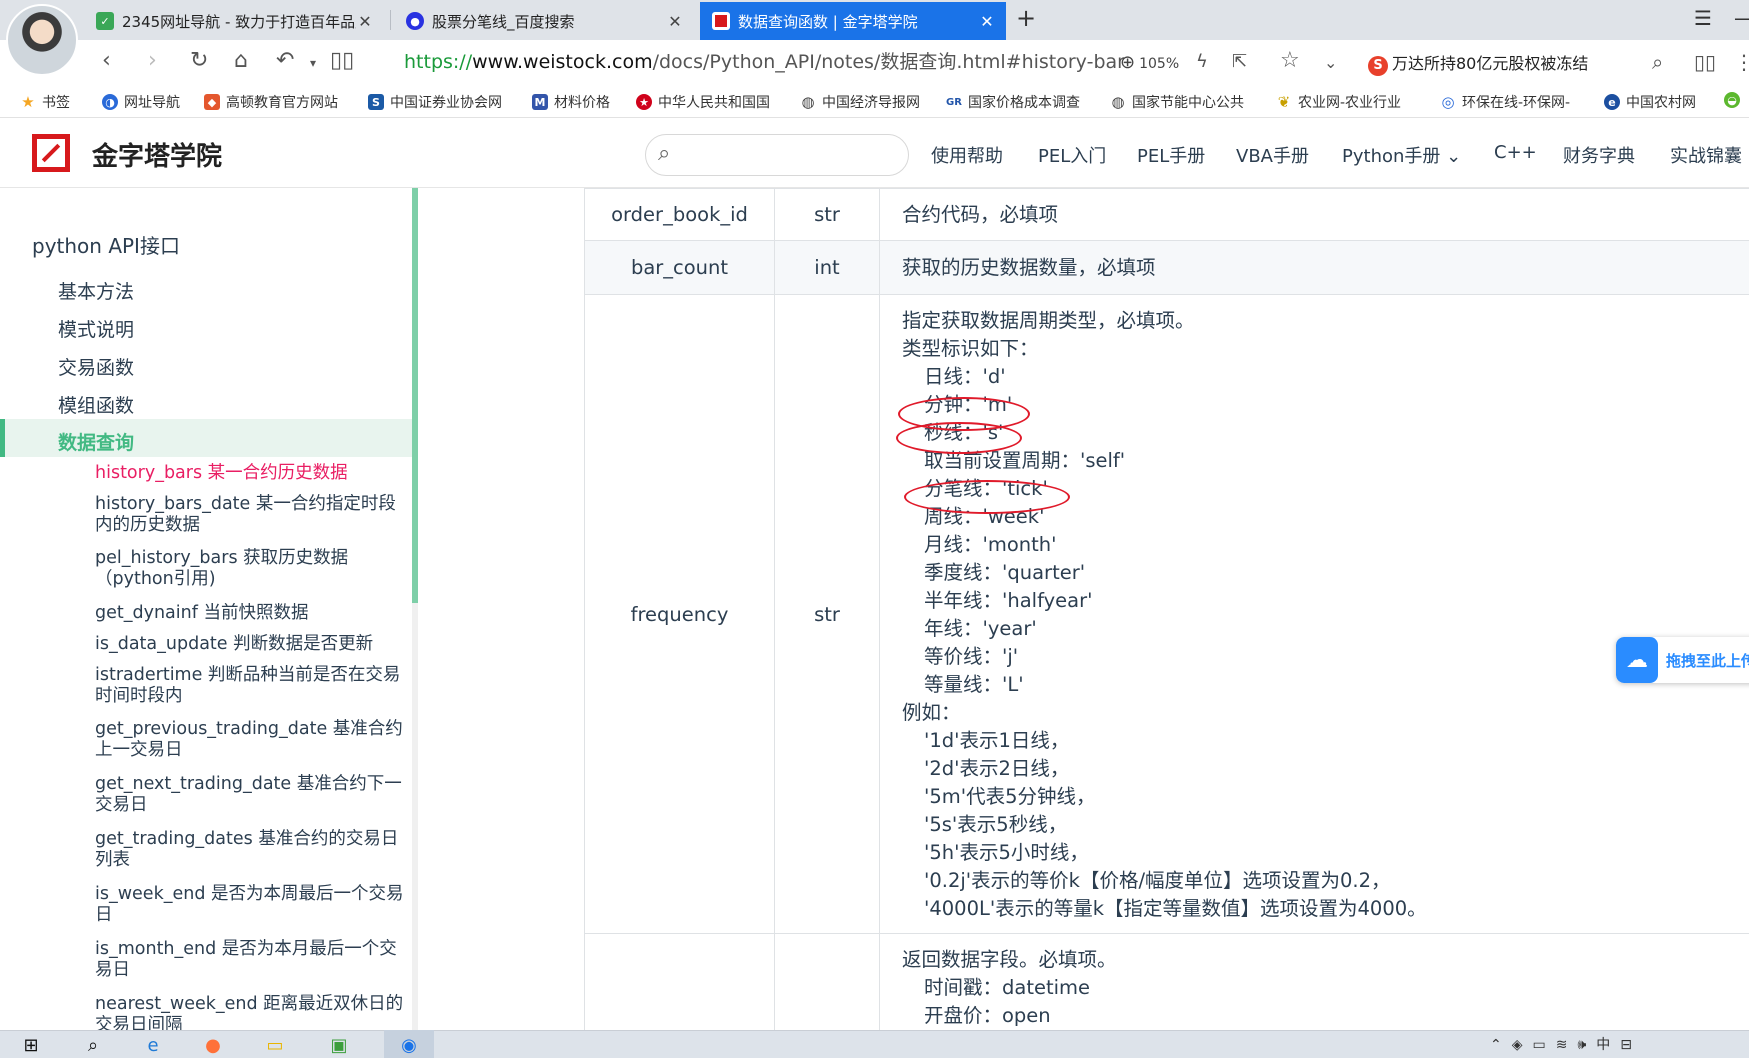 The height and width of the screenshot is (1058, 1749). I want to click on nav-python-manual: Python手册 ⌄, so click(1401, 155).